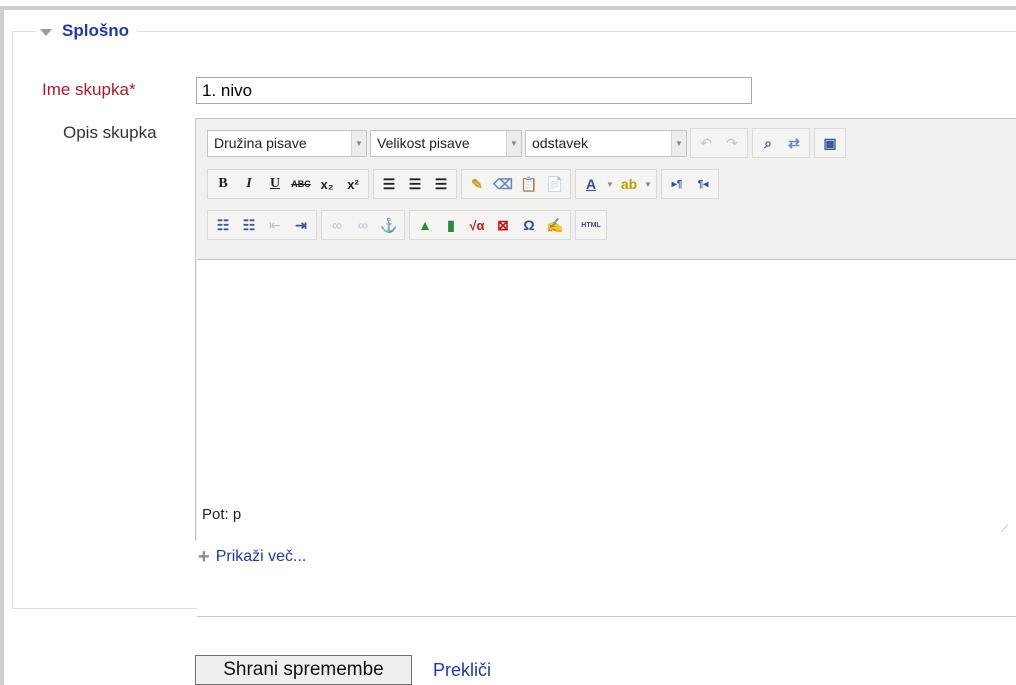 The image size is (1016, 685). Describe the element at coordinates (677, 184) in the screenshot. I see `ltr-icon: ▸¶` at that location.